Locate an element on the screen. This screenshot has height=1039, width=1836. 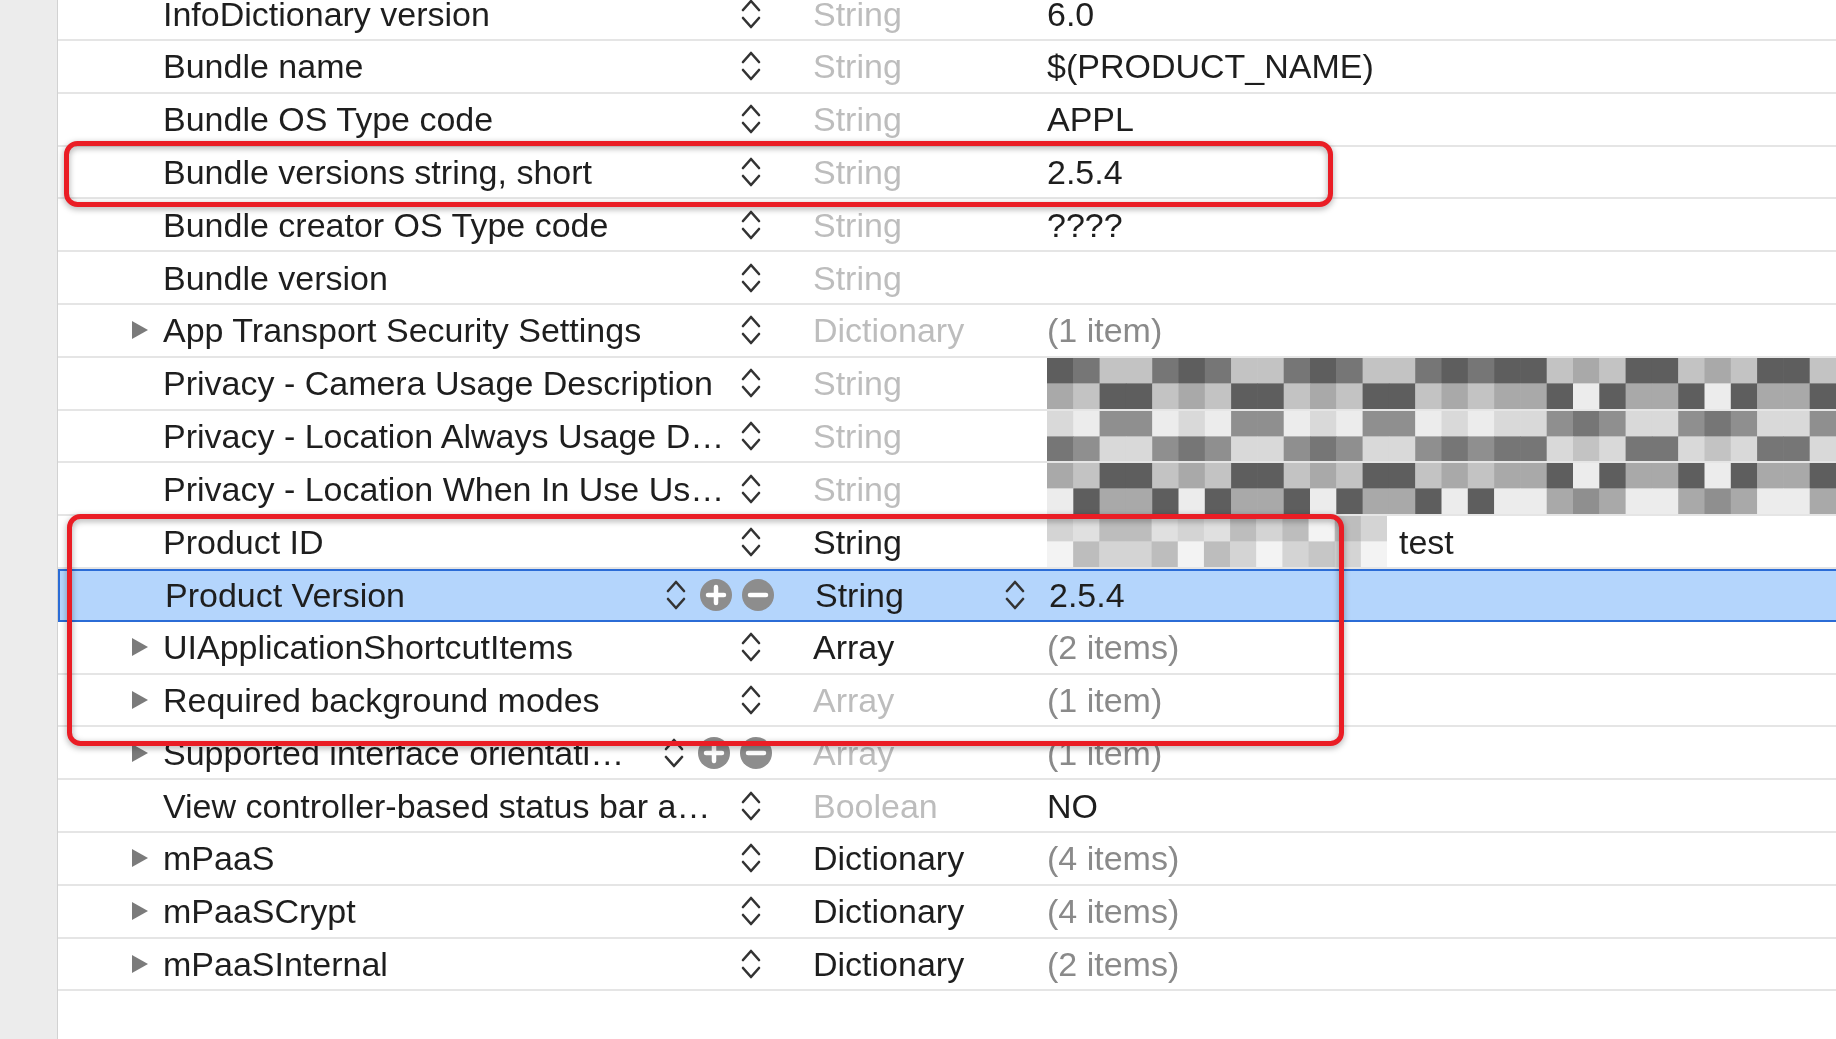
key-label: Bundle versions string, short is located at coordinates (377, 172).